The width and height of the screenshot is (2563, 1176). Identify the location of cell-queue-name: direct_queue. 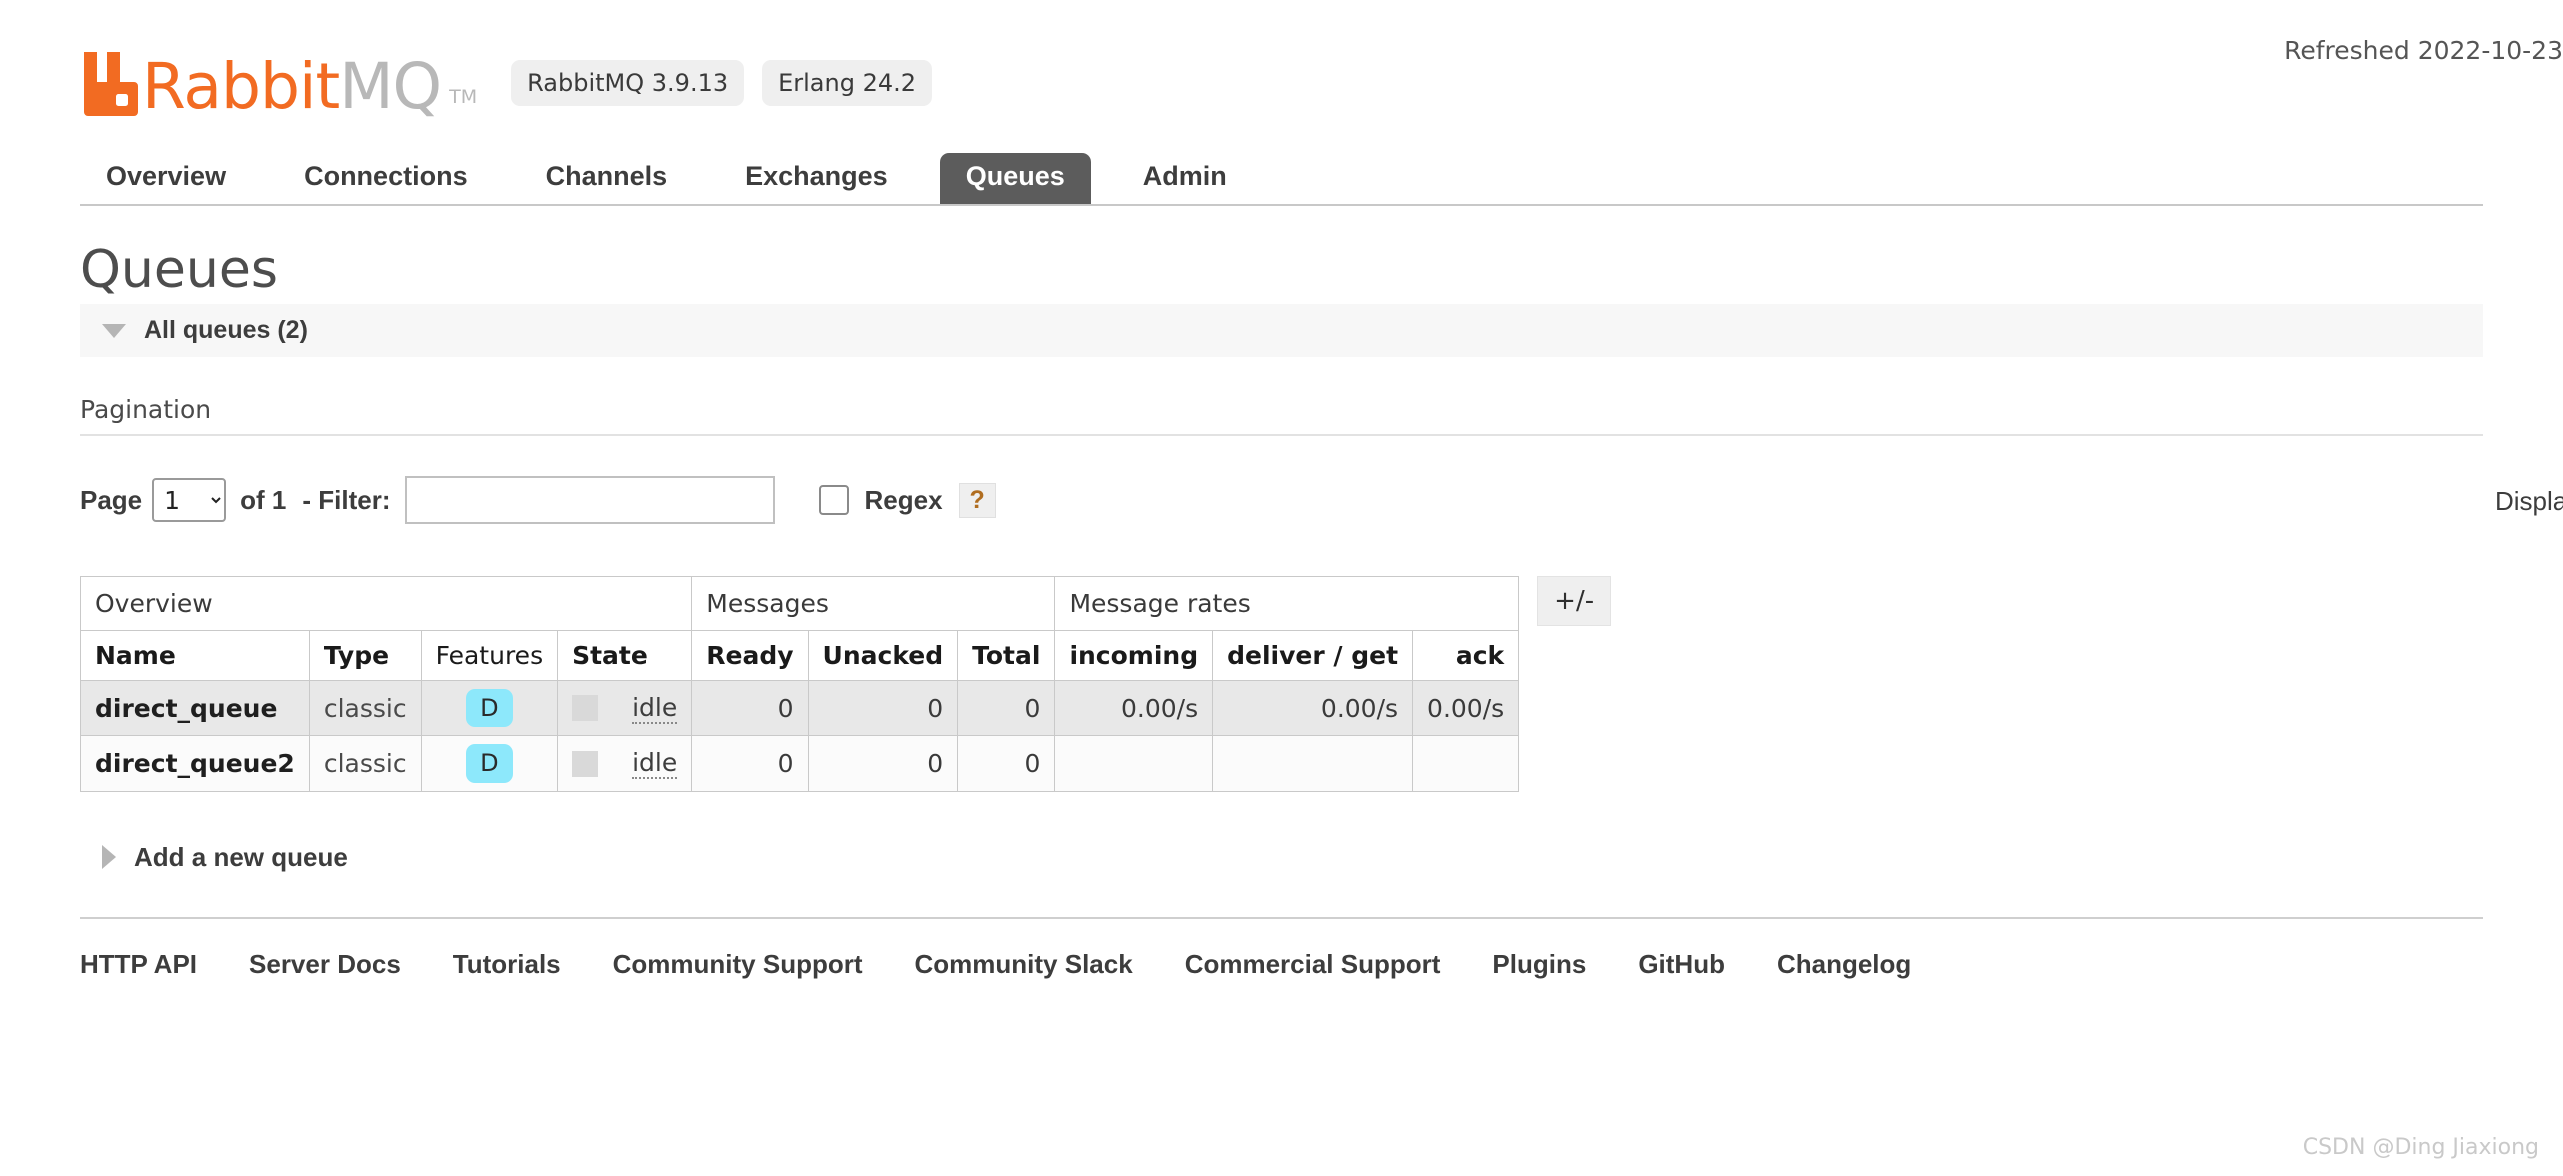
(195, 708).